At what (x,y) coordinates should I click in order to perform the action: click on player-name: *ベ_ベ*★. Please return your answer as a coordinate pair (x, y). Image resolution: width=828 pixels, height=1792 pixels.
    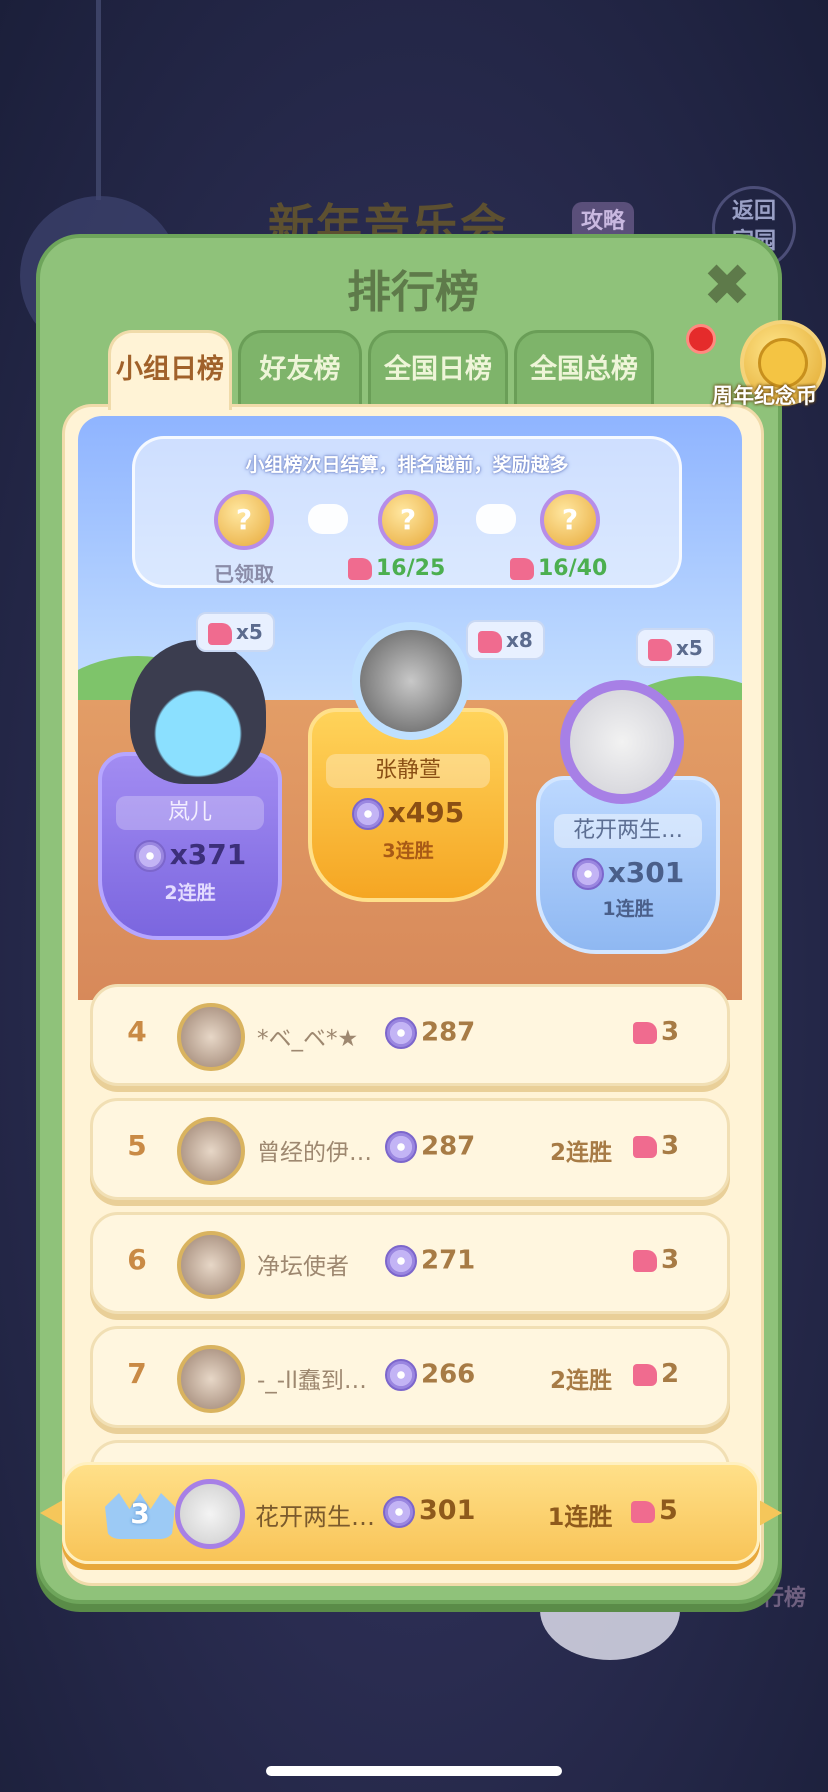
    Looking at the image, I should click on (308, 1039).